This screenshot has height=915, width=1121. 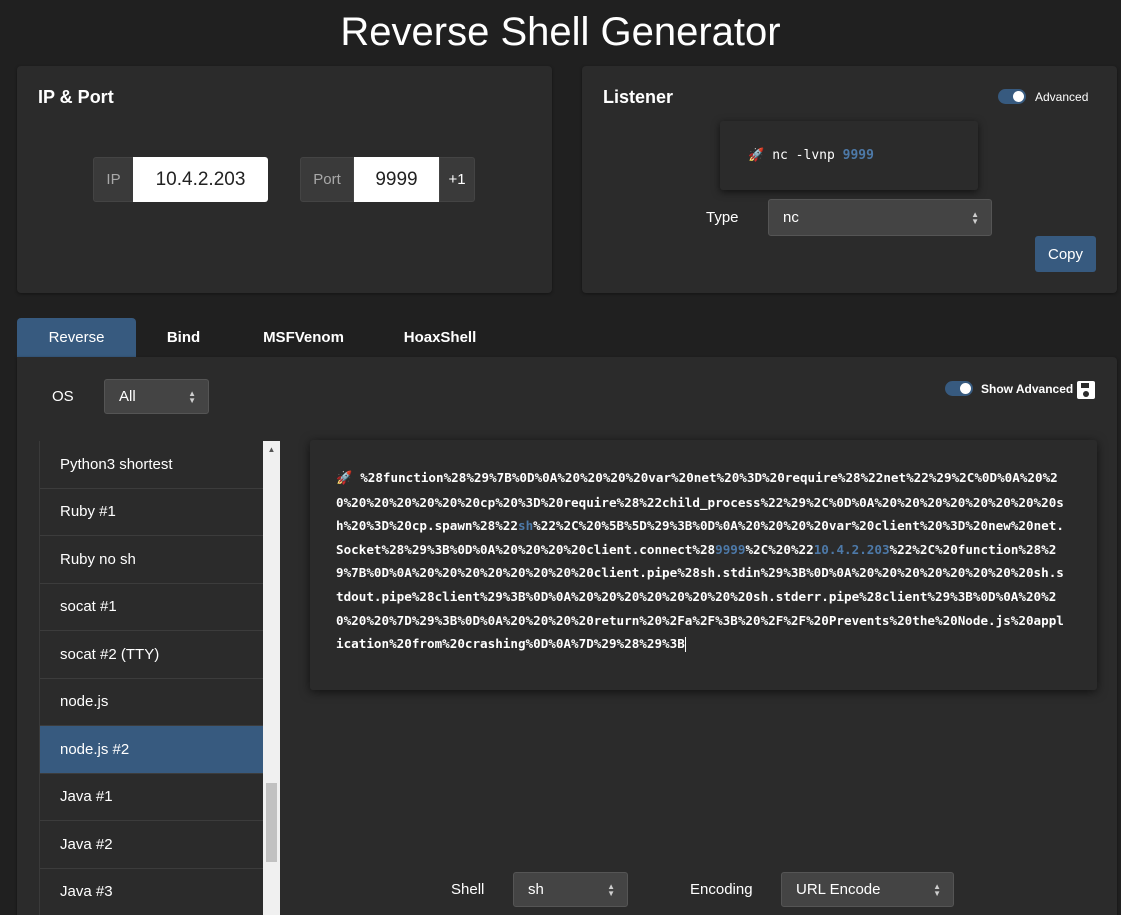 What do you see at coordinates (113, 179) in the screenshot?
I see `ip-label: IP` at bounding box center [113, 179].